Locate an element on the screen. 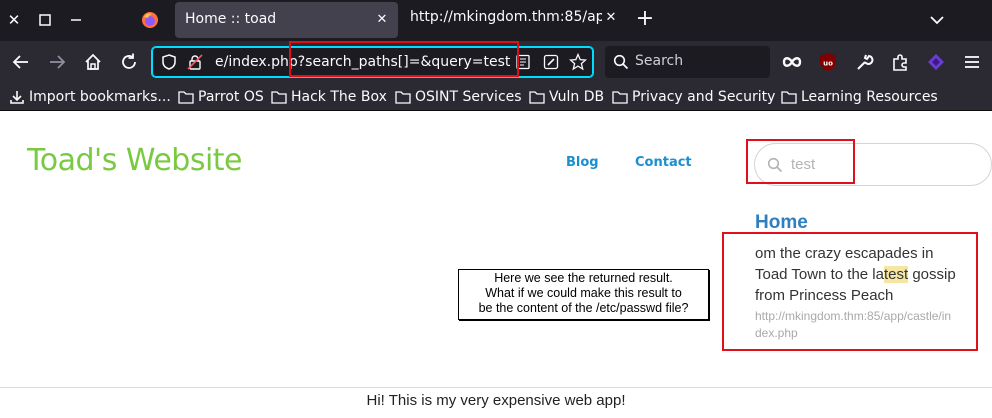 The height and width of the screenshot is (418, 992). purple-extension-icon is located at coordinates (936, 62).